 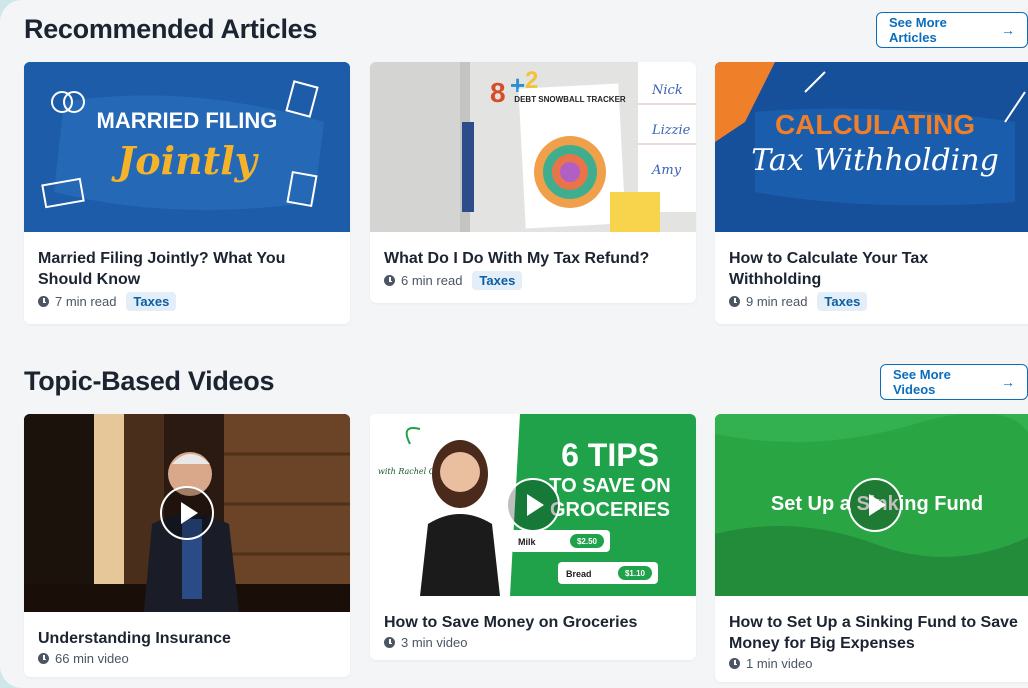 I want to click on video-title: How to Save Money on Groceries, so click(x=533, y=622).